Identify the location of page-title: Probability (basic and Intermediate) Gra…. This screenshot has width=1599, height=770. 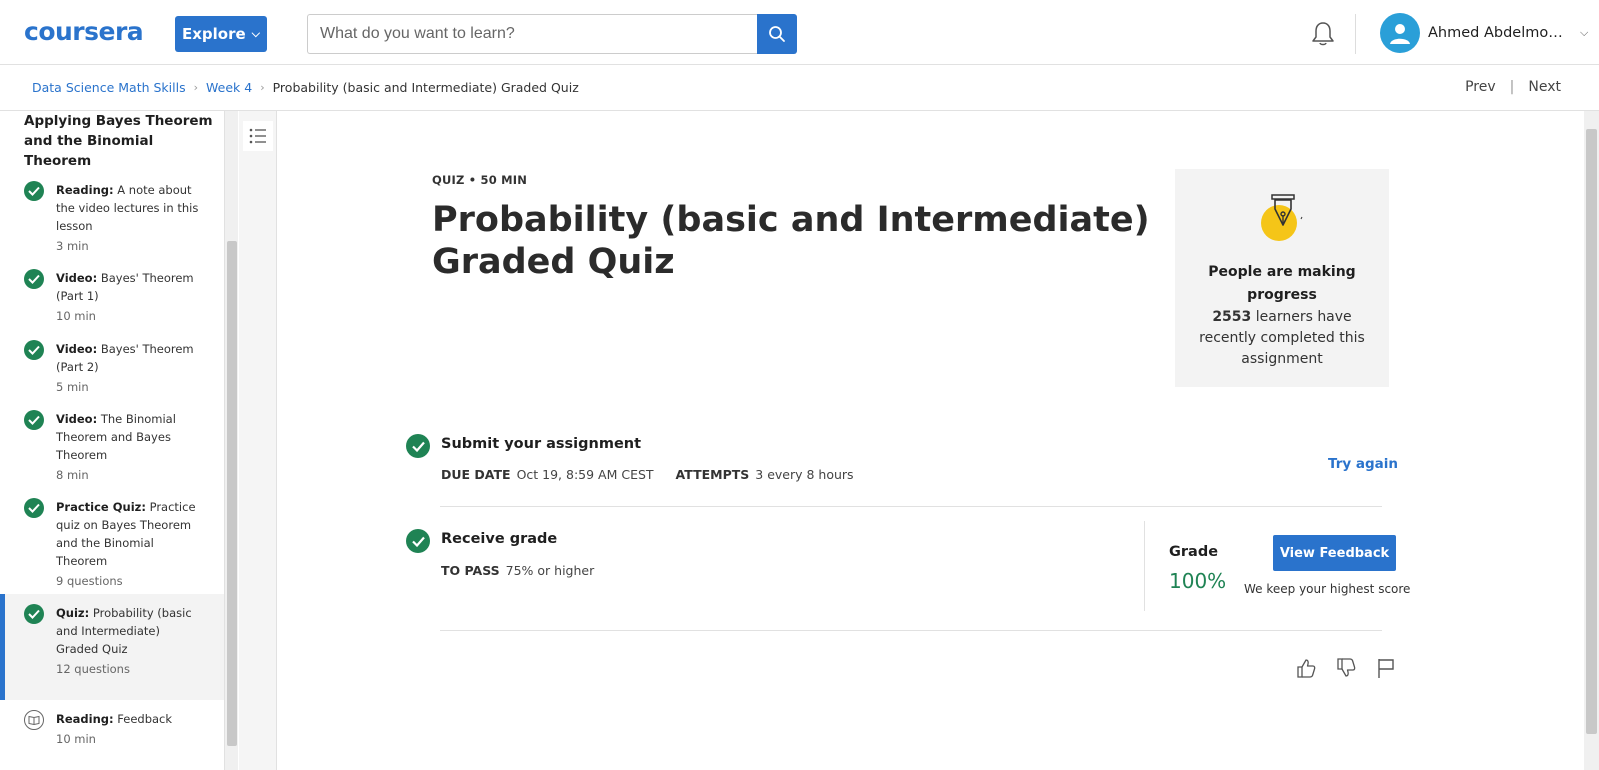
(791, 241).